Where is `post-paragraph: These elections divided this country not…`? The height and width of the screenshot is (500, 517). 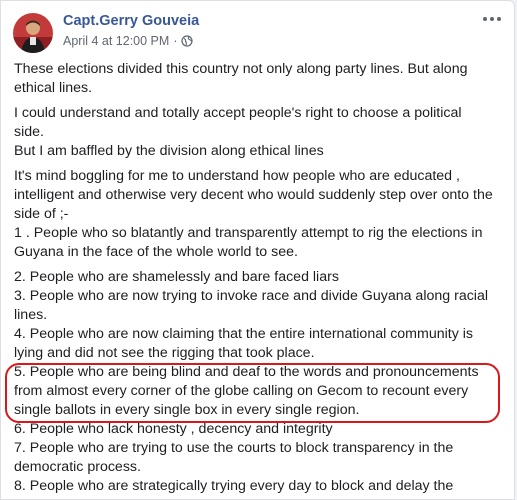
post-paragraph: These elections divided this country not… is located at coordinates (259, 79).